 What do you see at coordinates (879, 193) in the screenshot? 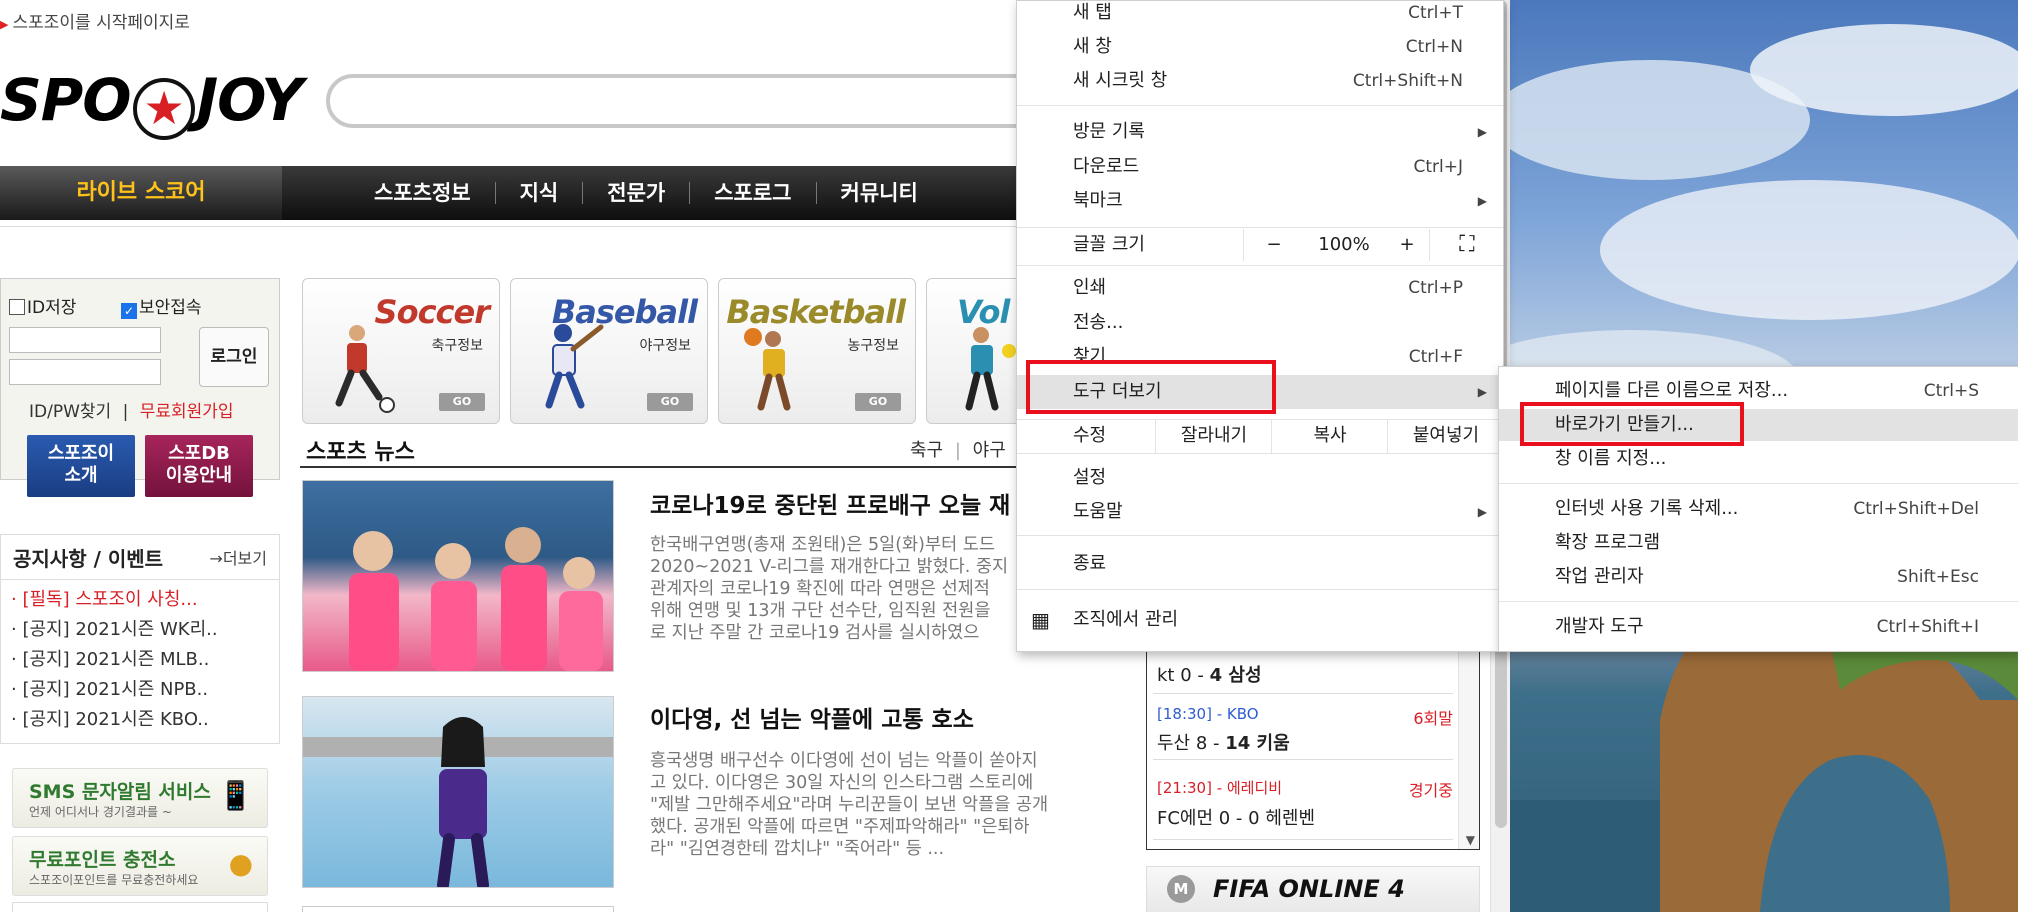
I see `nav-community: 커뮤니티` at bounding box center [879, 193].